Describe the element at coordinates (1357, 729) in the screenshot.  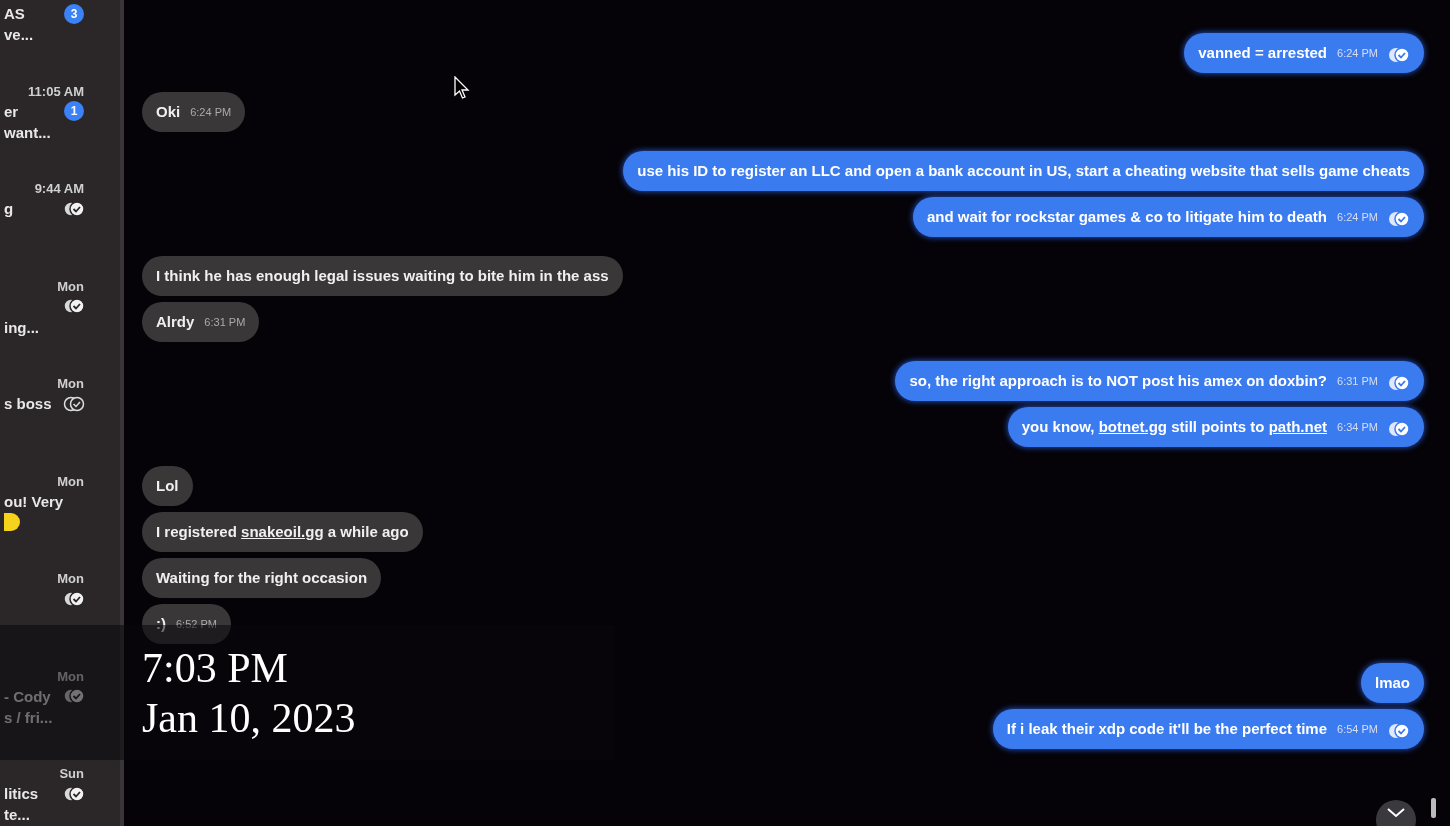
I see `message-time: 6:54 PM` at that location.